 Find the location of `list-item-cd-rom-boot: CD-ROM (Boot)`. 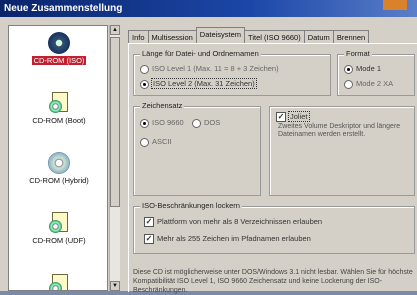

list-item-cd-rom-boot: CD-ROM (Boot) is located at coordinates (58, 108).